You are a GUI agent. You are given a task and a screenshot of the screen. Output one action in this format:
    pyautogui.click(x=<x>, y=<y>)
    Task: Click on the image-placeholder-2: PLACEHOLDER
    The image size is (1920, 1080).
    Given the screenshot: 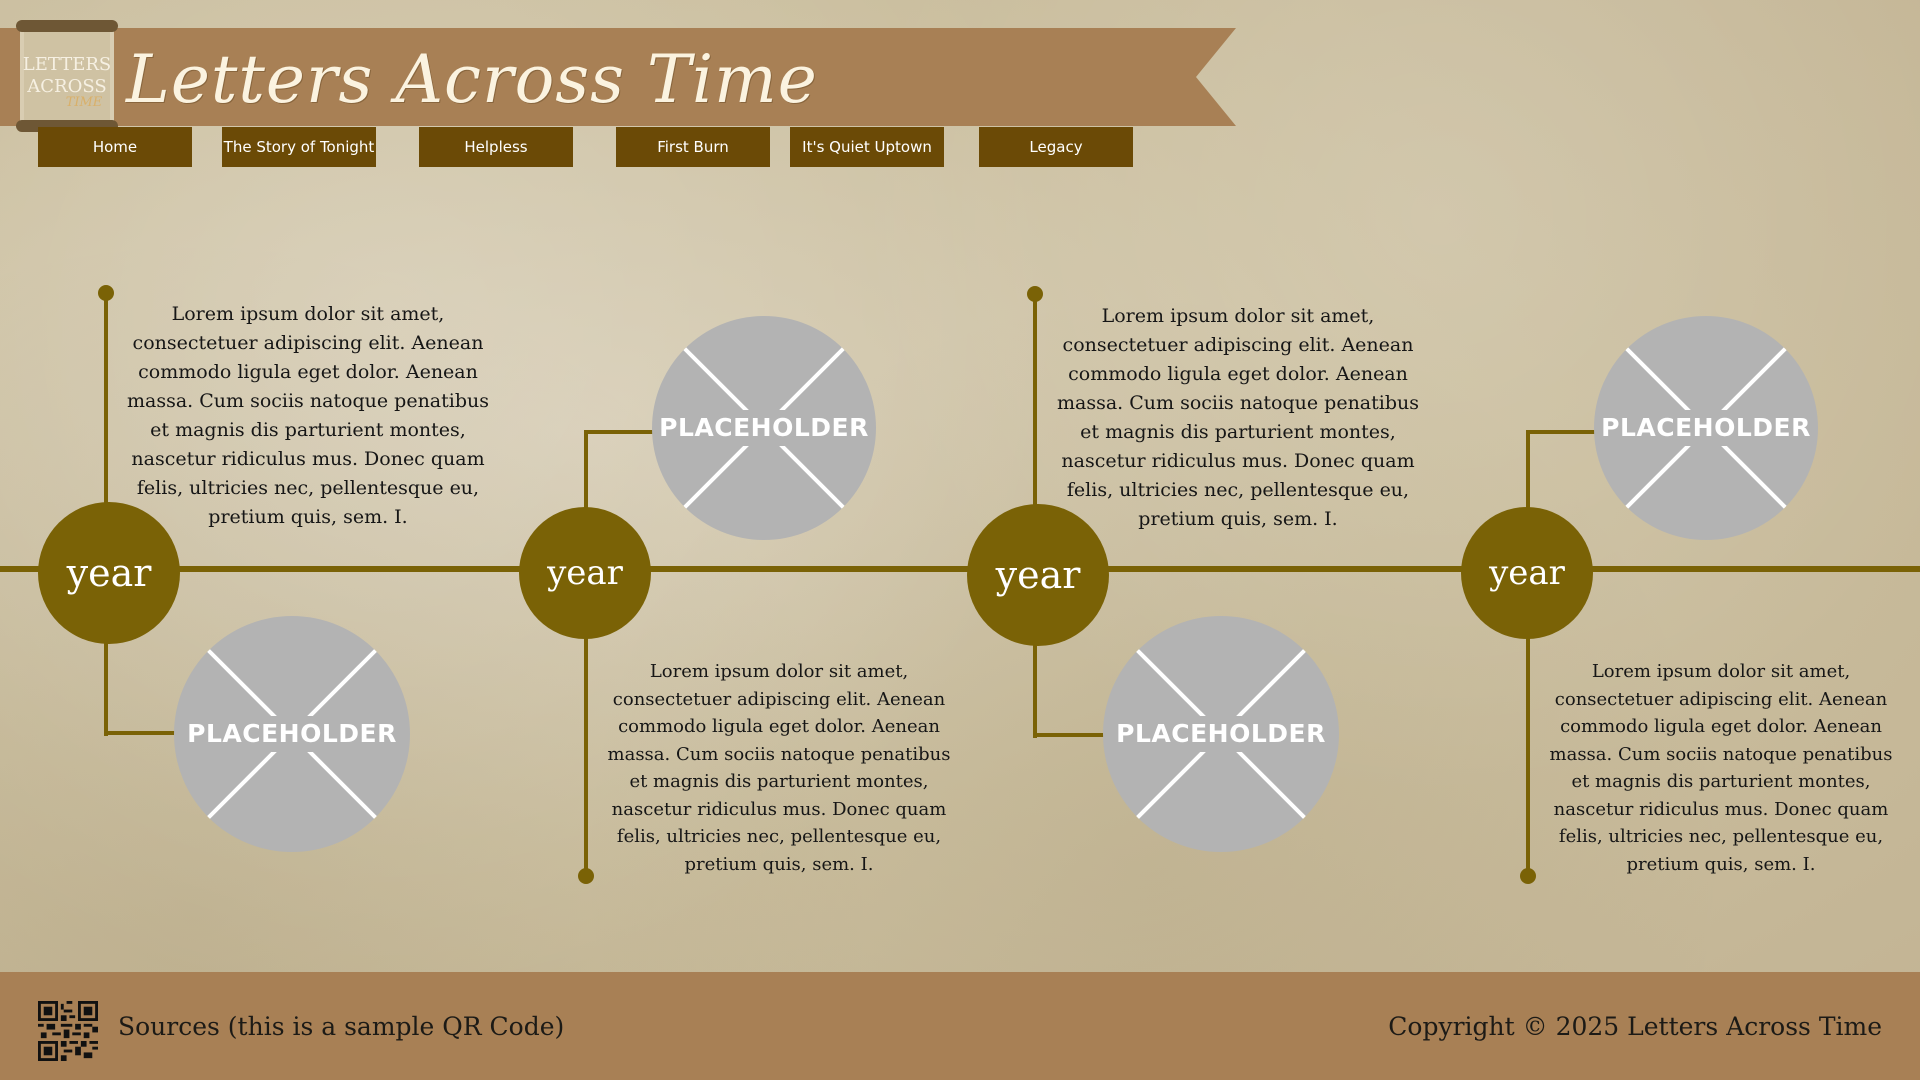 What is the action you would take?
    pyautogui.click(x=764, y=428)
    